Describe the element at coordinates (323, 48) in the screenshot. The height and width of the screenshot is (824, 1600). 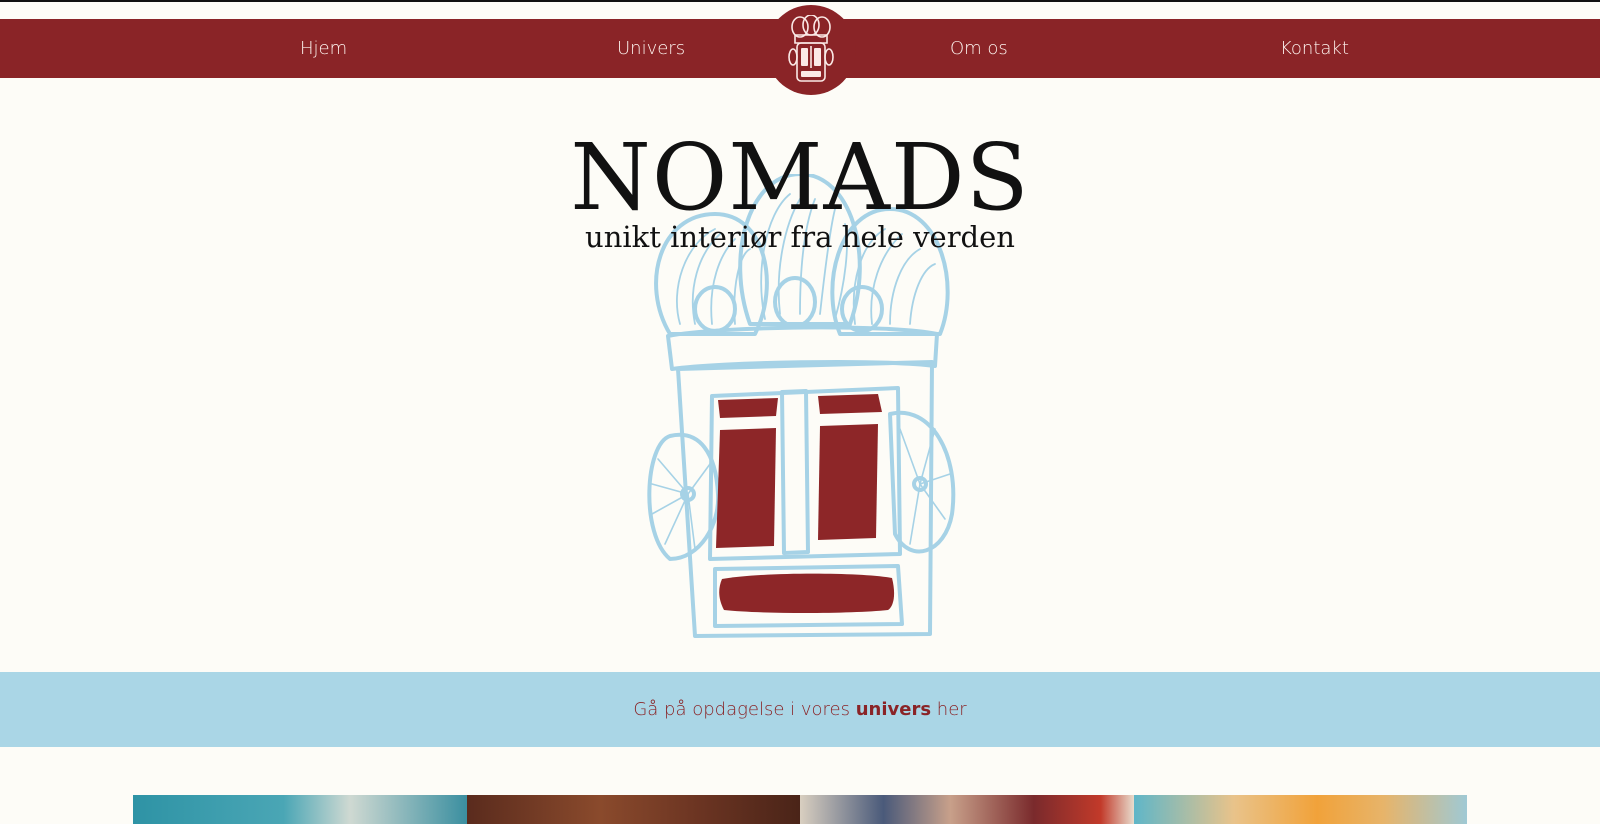
I see `nav-link-home: Hjem` at that location.